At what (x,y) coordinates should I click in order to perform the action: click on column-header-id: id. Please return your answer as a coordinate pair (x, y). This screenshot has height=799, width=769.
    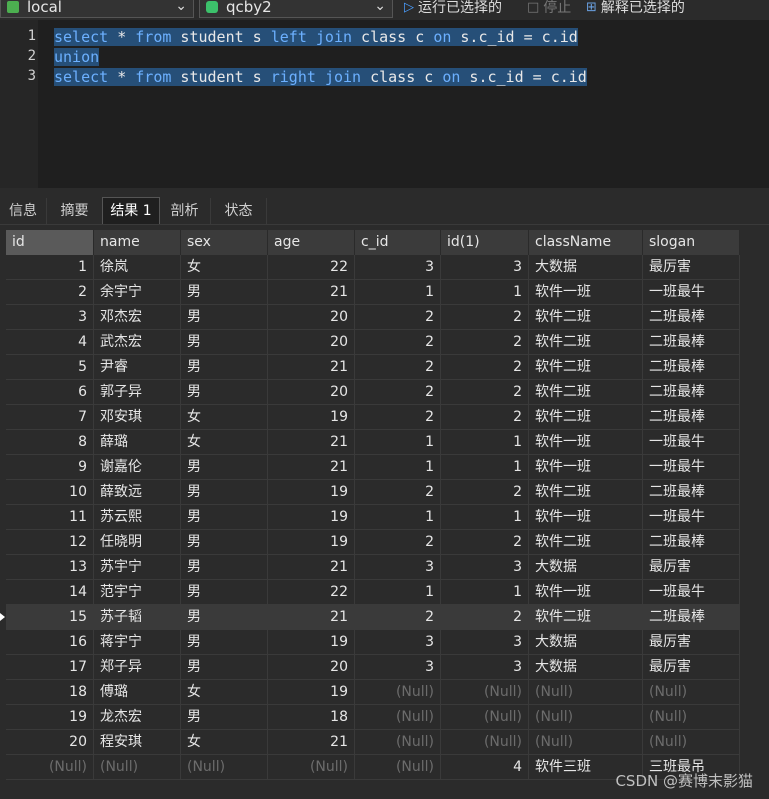
    Looking at the image, I should click on (50, 242).